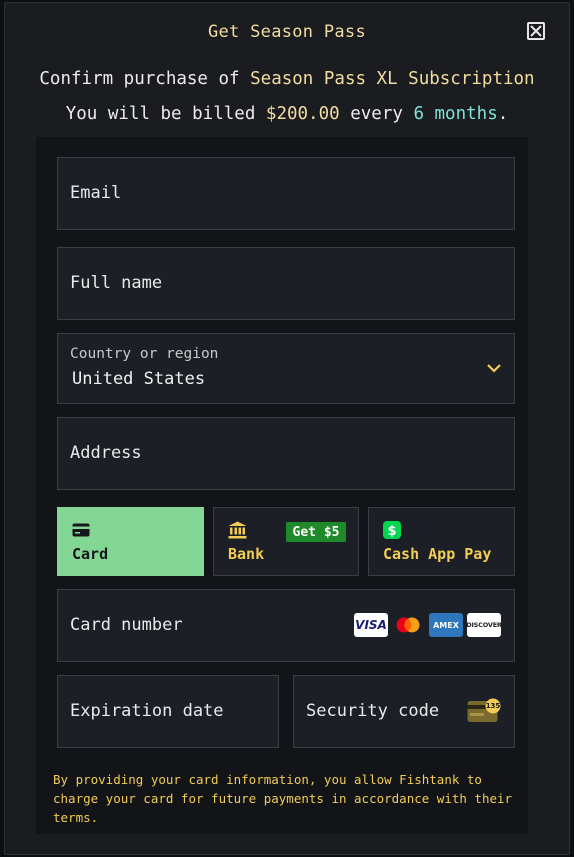 The height and width of the screenshot is (857, 574). I want to click on close-icon, so click(536, 31).